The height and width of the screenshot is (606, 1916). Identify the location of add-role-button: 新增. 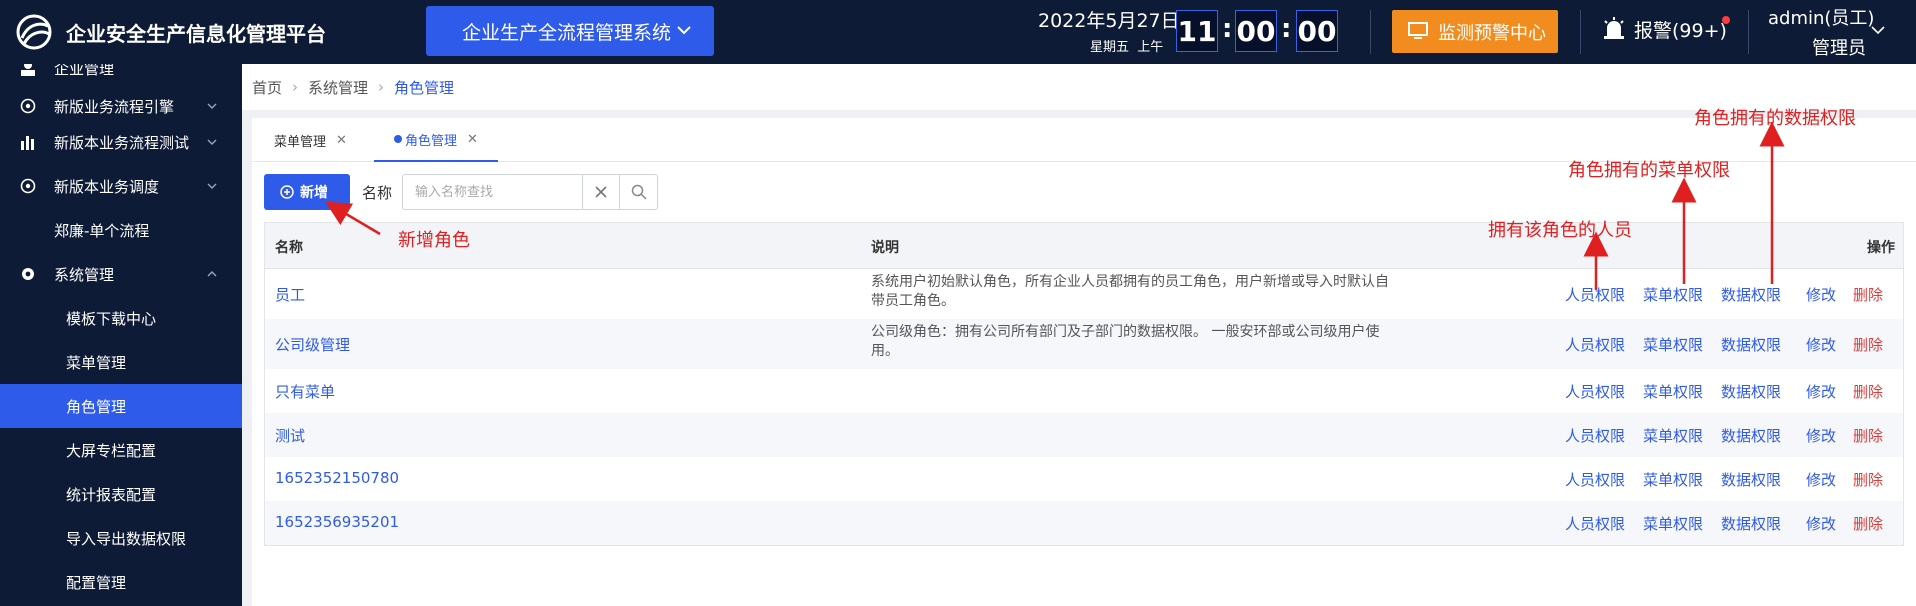
(307, 192).